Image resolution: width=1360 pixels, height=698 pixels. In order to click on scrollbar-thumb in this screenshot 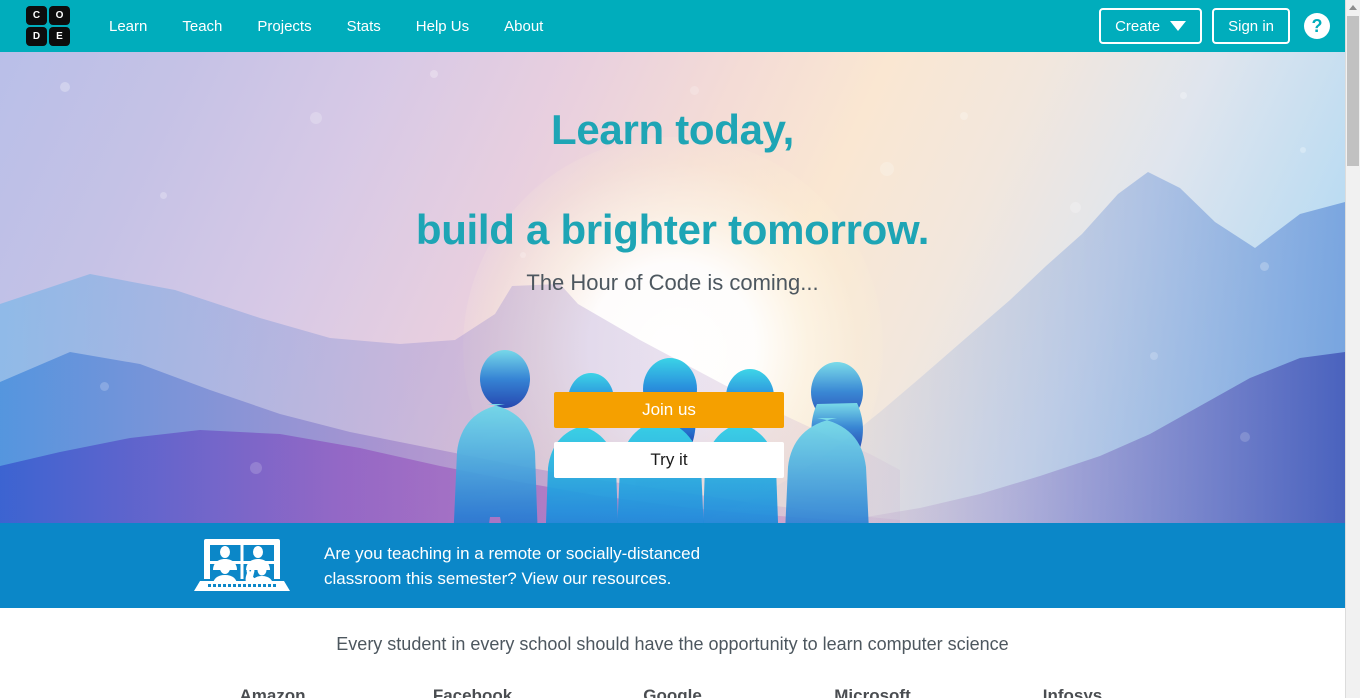, I will do `click(1353, 91)`.